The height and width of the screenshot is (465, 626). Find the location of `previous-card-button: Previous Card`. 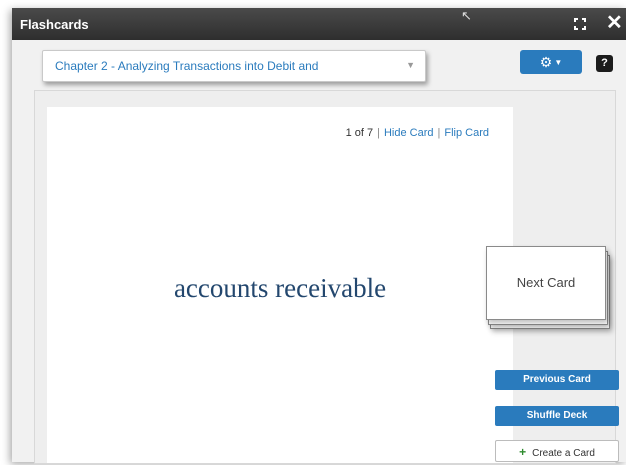

previous-card-button: Previous Card is located at coordinates (557, 380).